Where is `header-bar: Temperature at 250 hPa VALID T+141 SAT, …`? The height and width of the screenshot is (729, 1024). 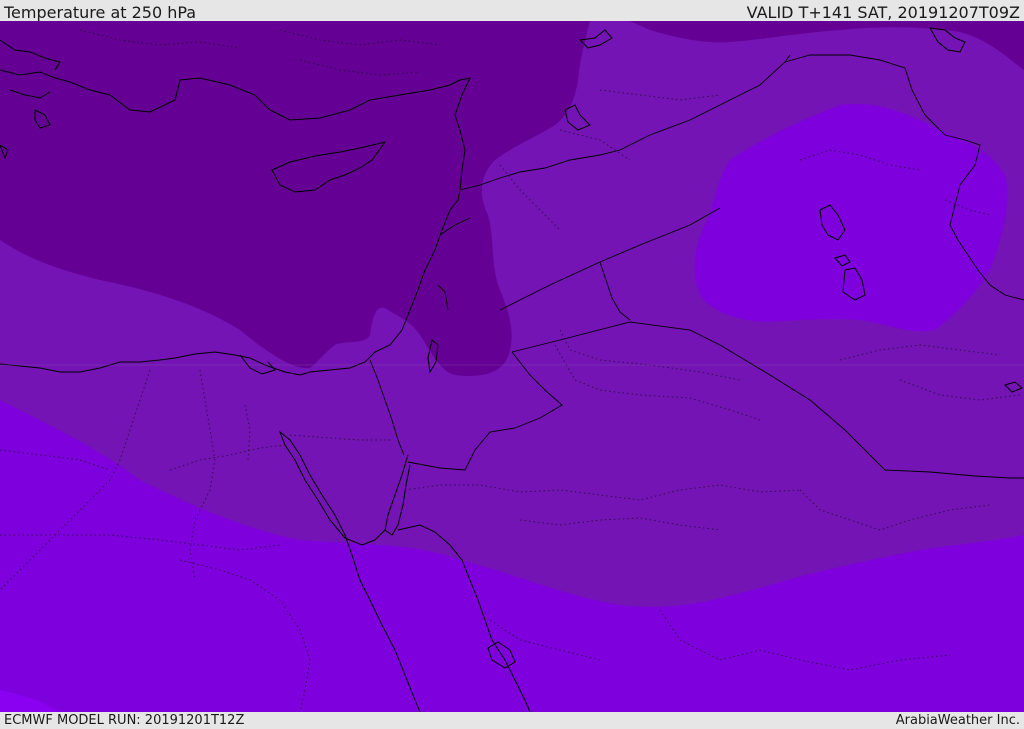
header-bar: Temperature at 250 hPa VALID T+141 SAT, … is located at coordinates (512, 10).